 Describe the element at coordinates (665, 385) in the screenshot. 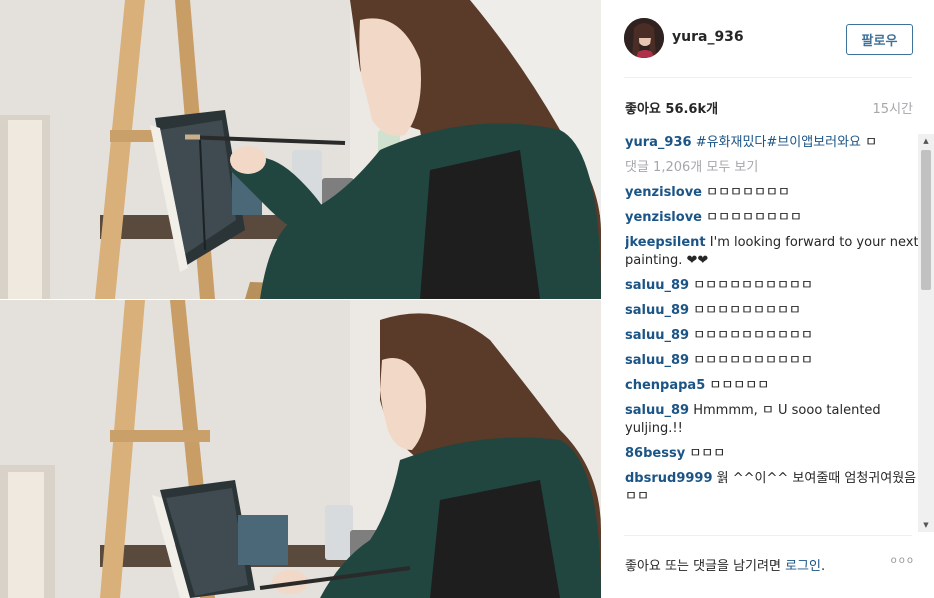

I see `comment-username: chenpapa5` at that location.